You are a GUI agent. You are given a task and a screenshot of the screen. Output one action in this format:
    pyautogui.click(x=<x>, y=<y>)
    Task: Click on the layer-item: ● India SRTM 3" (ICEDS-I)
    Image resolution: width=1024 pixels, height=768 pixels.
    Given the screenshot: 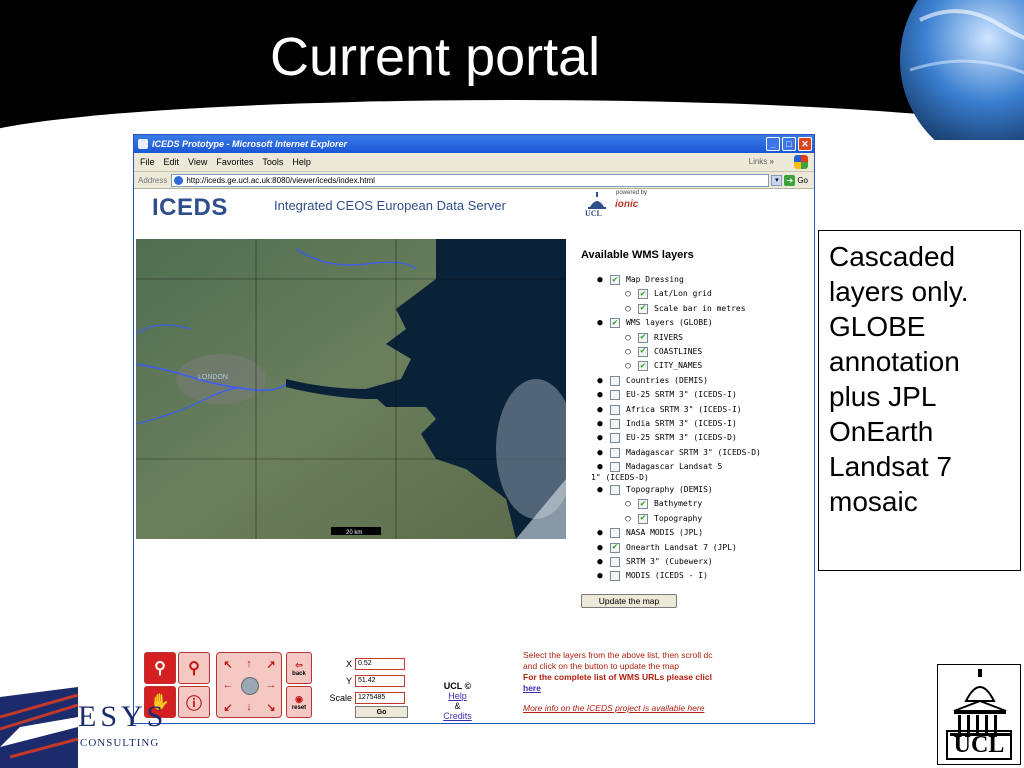 What is the action you would take?
    pyautogui.click(x=696, y=425)
    